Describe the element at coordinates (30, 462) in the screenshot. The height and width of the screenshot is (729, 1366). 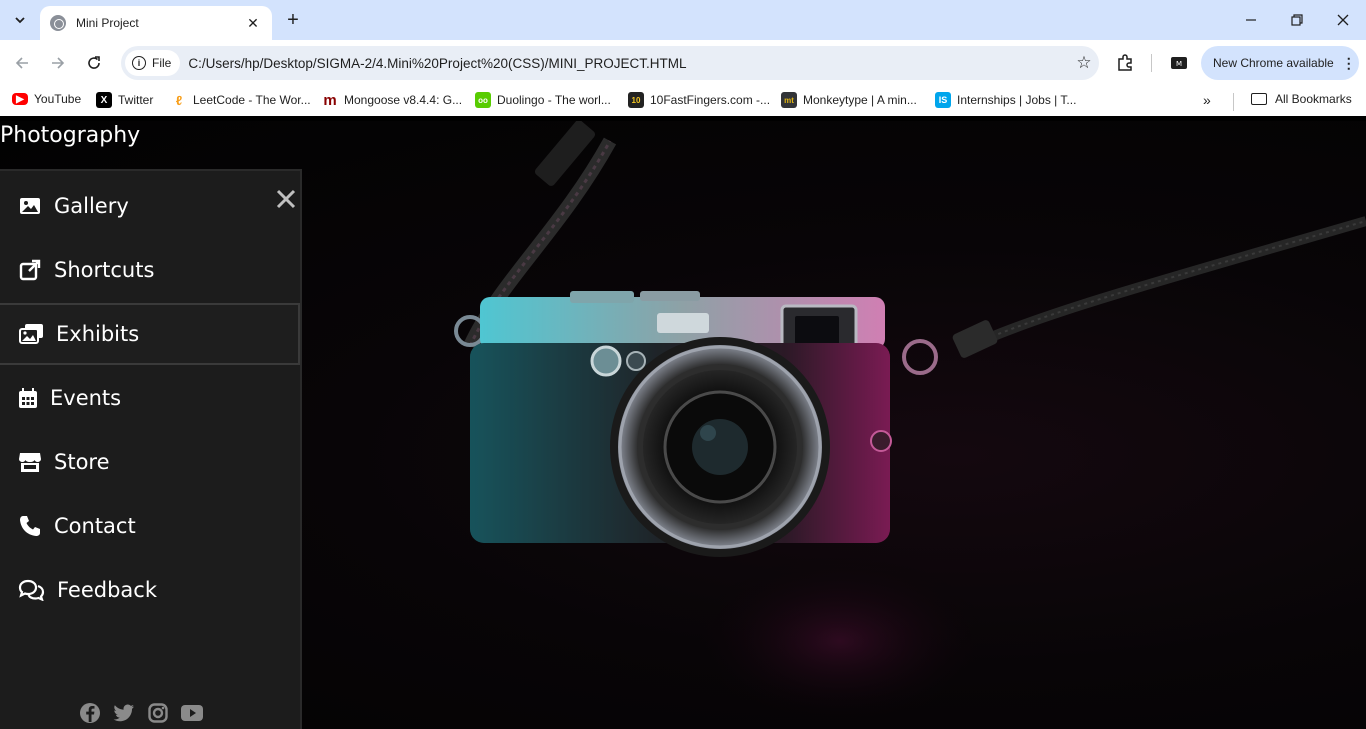
I see `store-icon` at that location.